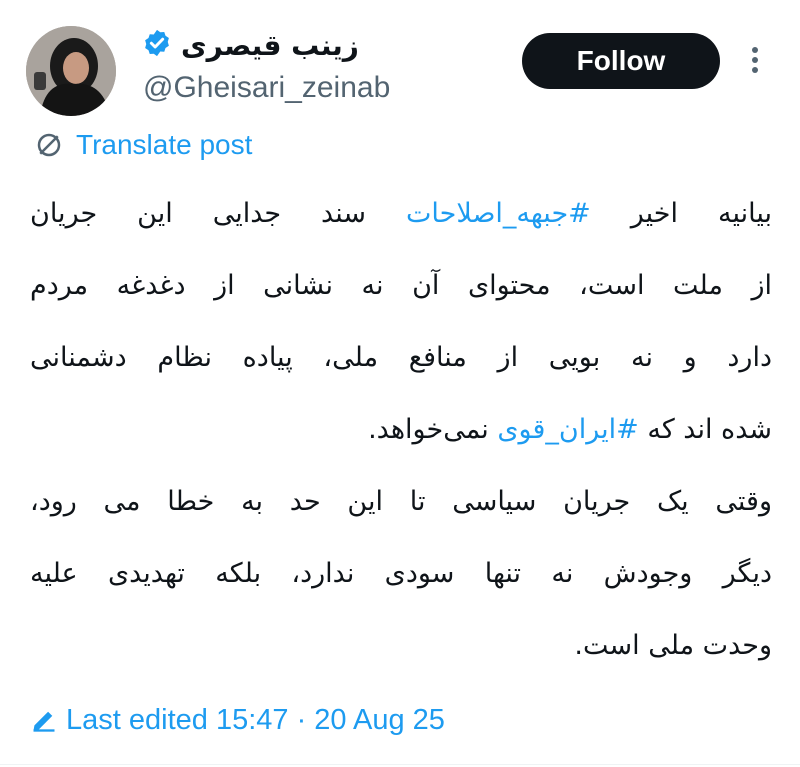 The height and width of the screenshot is (767, 800). I want to click on translate-post-link: Translate post, so click(143, 145).